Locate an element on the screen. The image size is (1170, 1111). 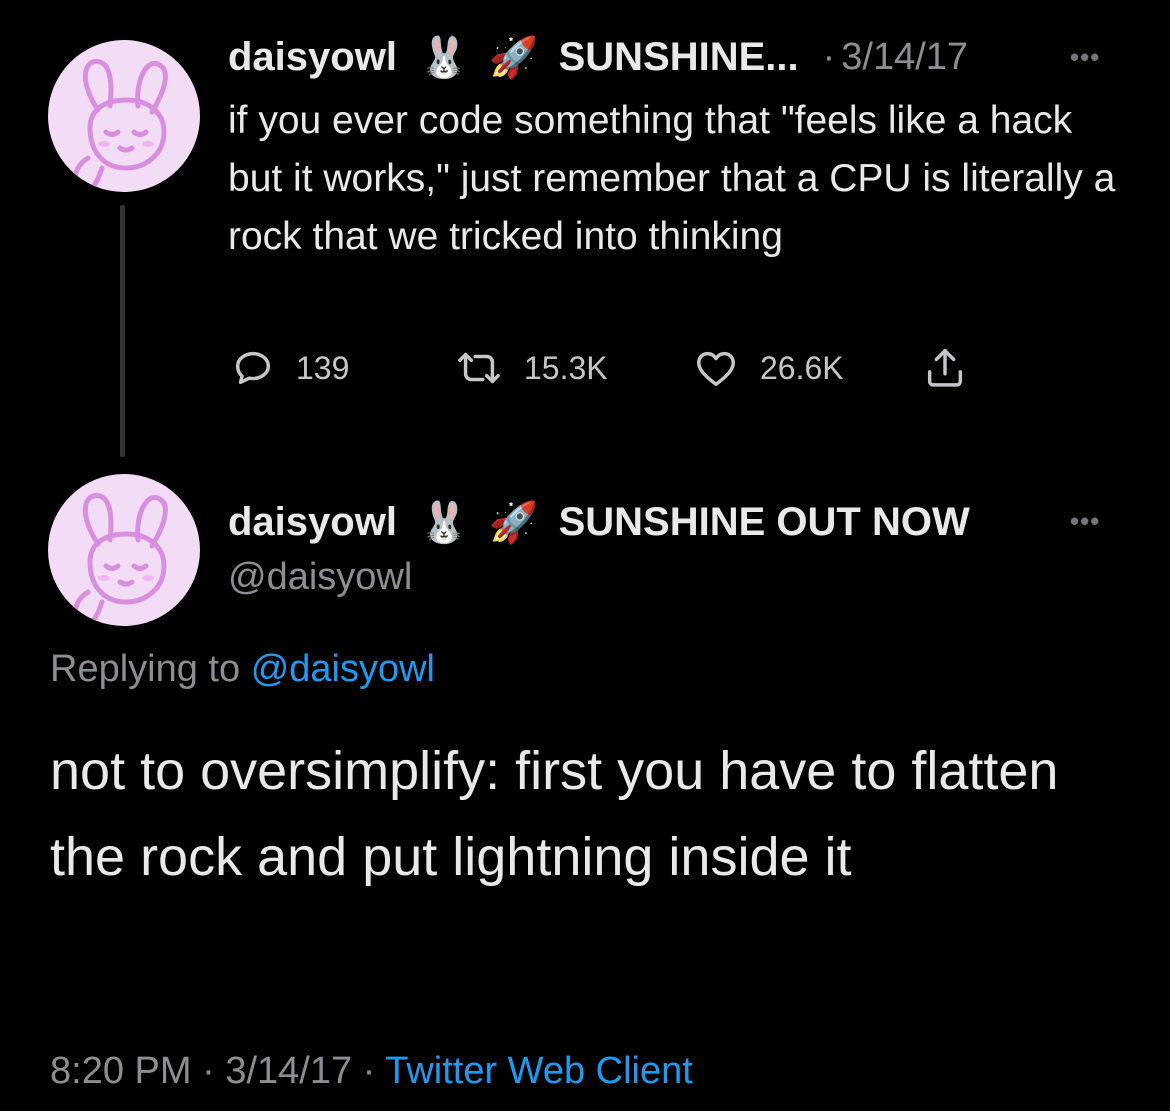
like-button: 26.6K is located at coordinates (768, 368).